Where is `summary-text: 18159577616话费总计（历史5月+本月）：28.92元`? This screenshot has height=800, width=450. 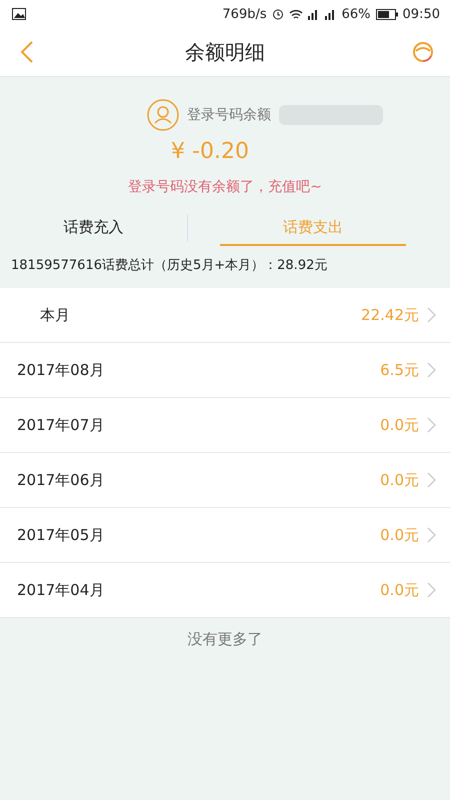 summary-text: 18159577616话费总计（历史5月+本月）：28.92元 is located at coordinates (169, 266).